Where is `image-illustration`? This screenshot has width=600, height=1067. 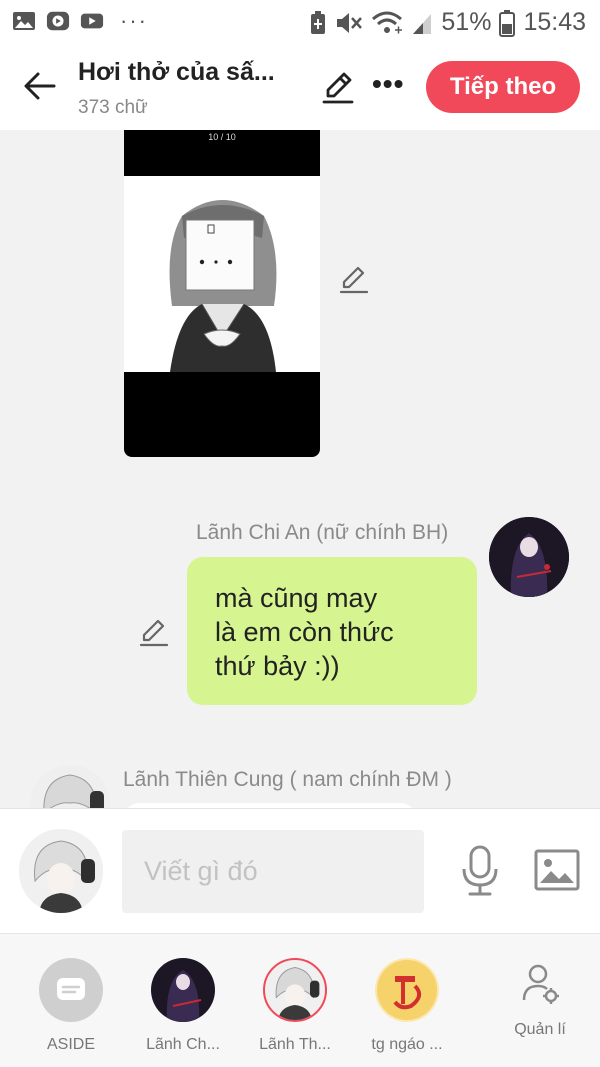
image-illustration is located at coordinates (222, 274).